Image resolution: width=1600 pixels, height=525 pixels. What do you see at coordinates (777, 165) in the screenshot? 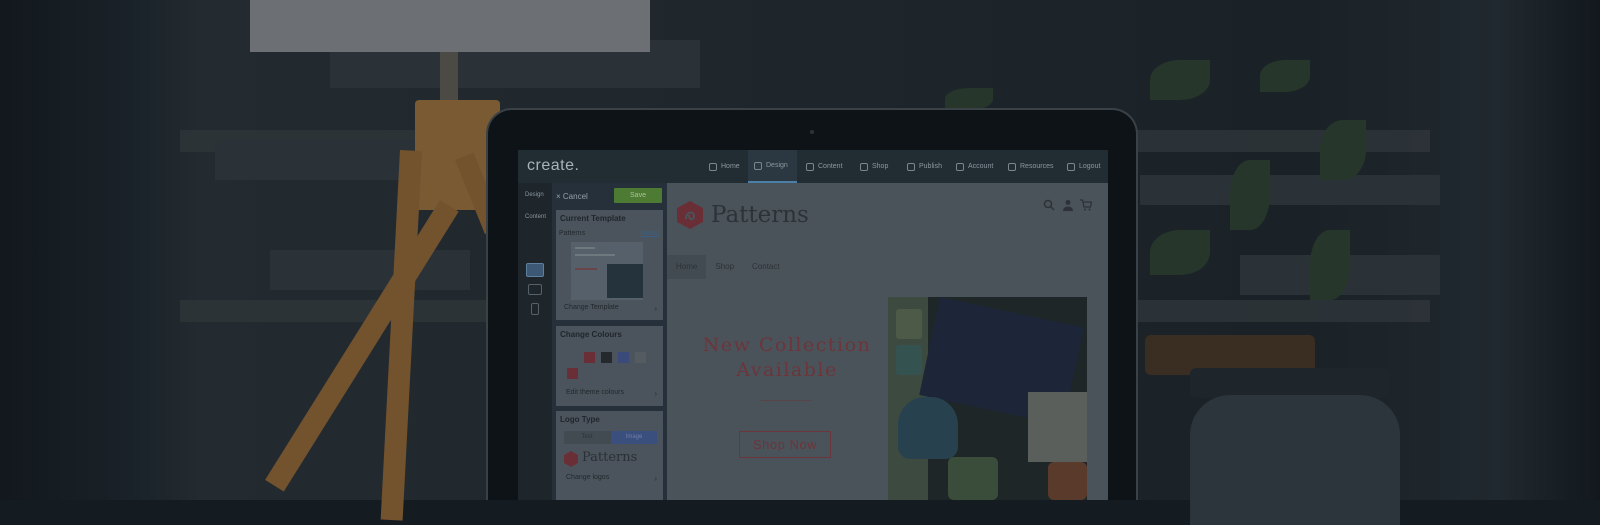
I see `nav-label: Design` at bounding box center [777, 165].